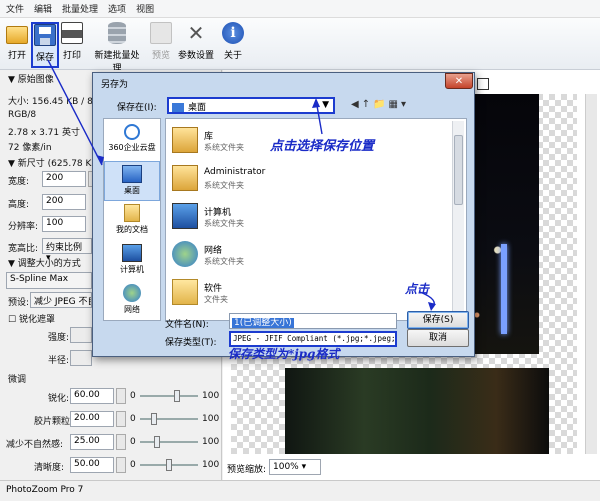 The width and height of the screenshot is (600, 501). What do you see at coordinates (75, 112) in the screenshot?
I see `arrow-save-to-desktop` at bounding box center [75, 112].